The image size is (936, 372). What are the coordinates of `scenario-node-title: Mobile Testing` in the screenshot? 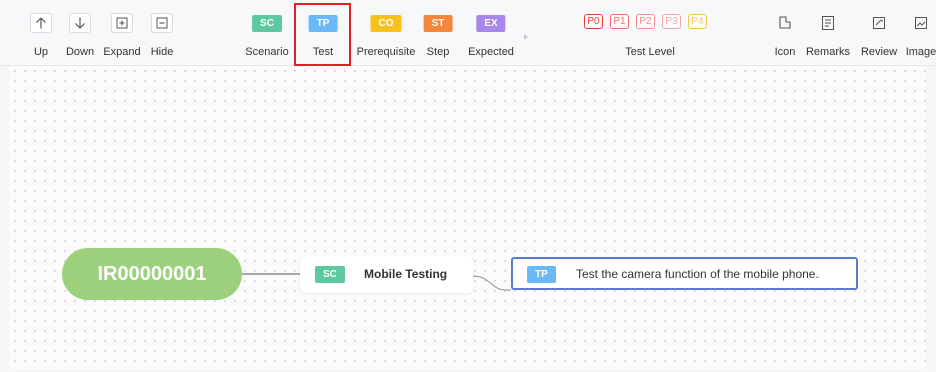 It's located at (406, 274).